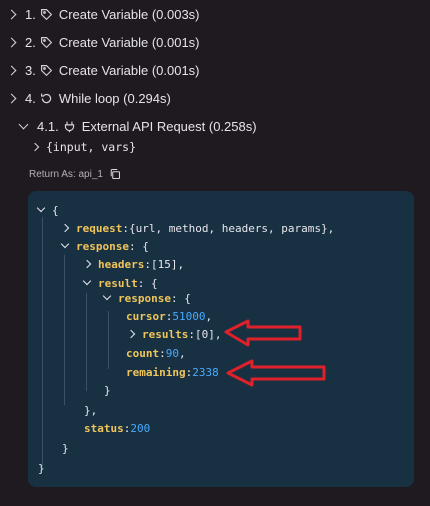  Describe the element at coordinates (47, 98) in the screenshot. I see `loop-icon` at that location.